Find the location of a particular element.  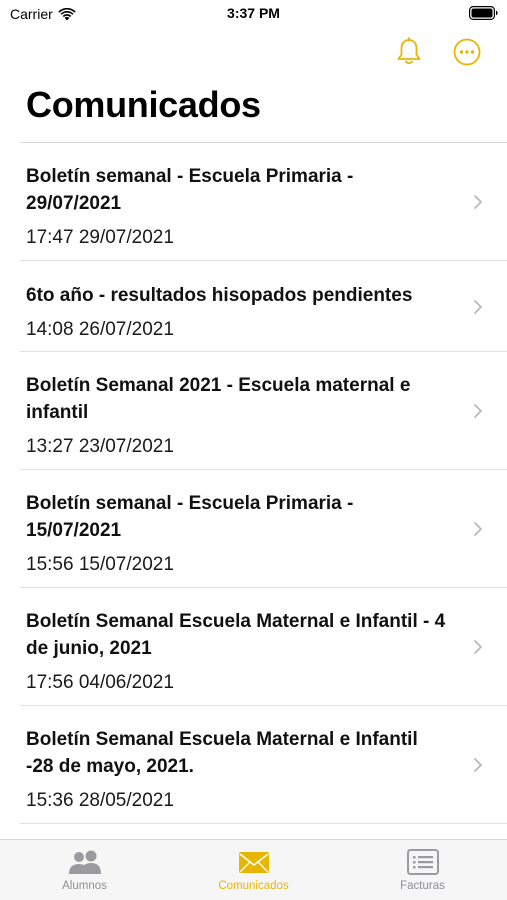

item-date: 15:56 15/07/2021 is located at coordinates (100, 564).